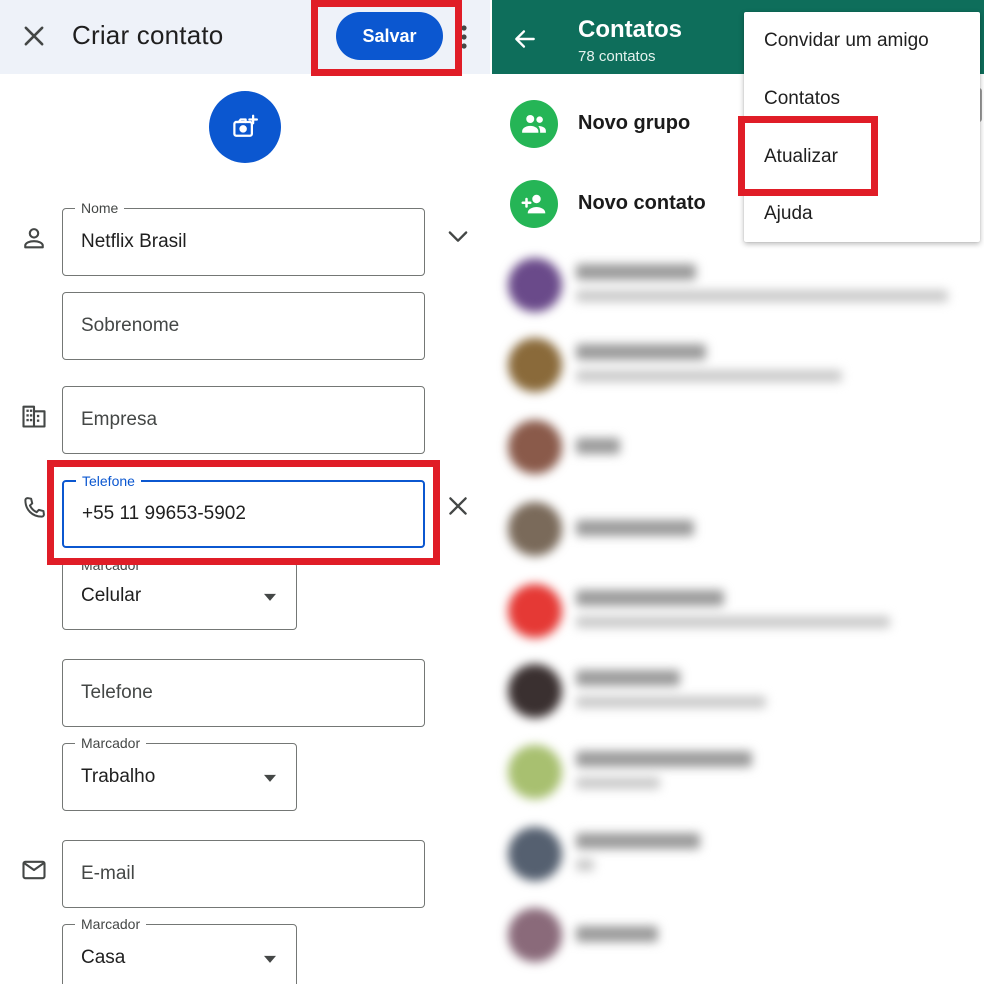 The width and height of the screenshot is (984, 984). What do you see at coordinates (802, 99) in the screenshot?
I see `menu-item-contacts: Contatos` at bounding box center [802, 99].